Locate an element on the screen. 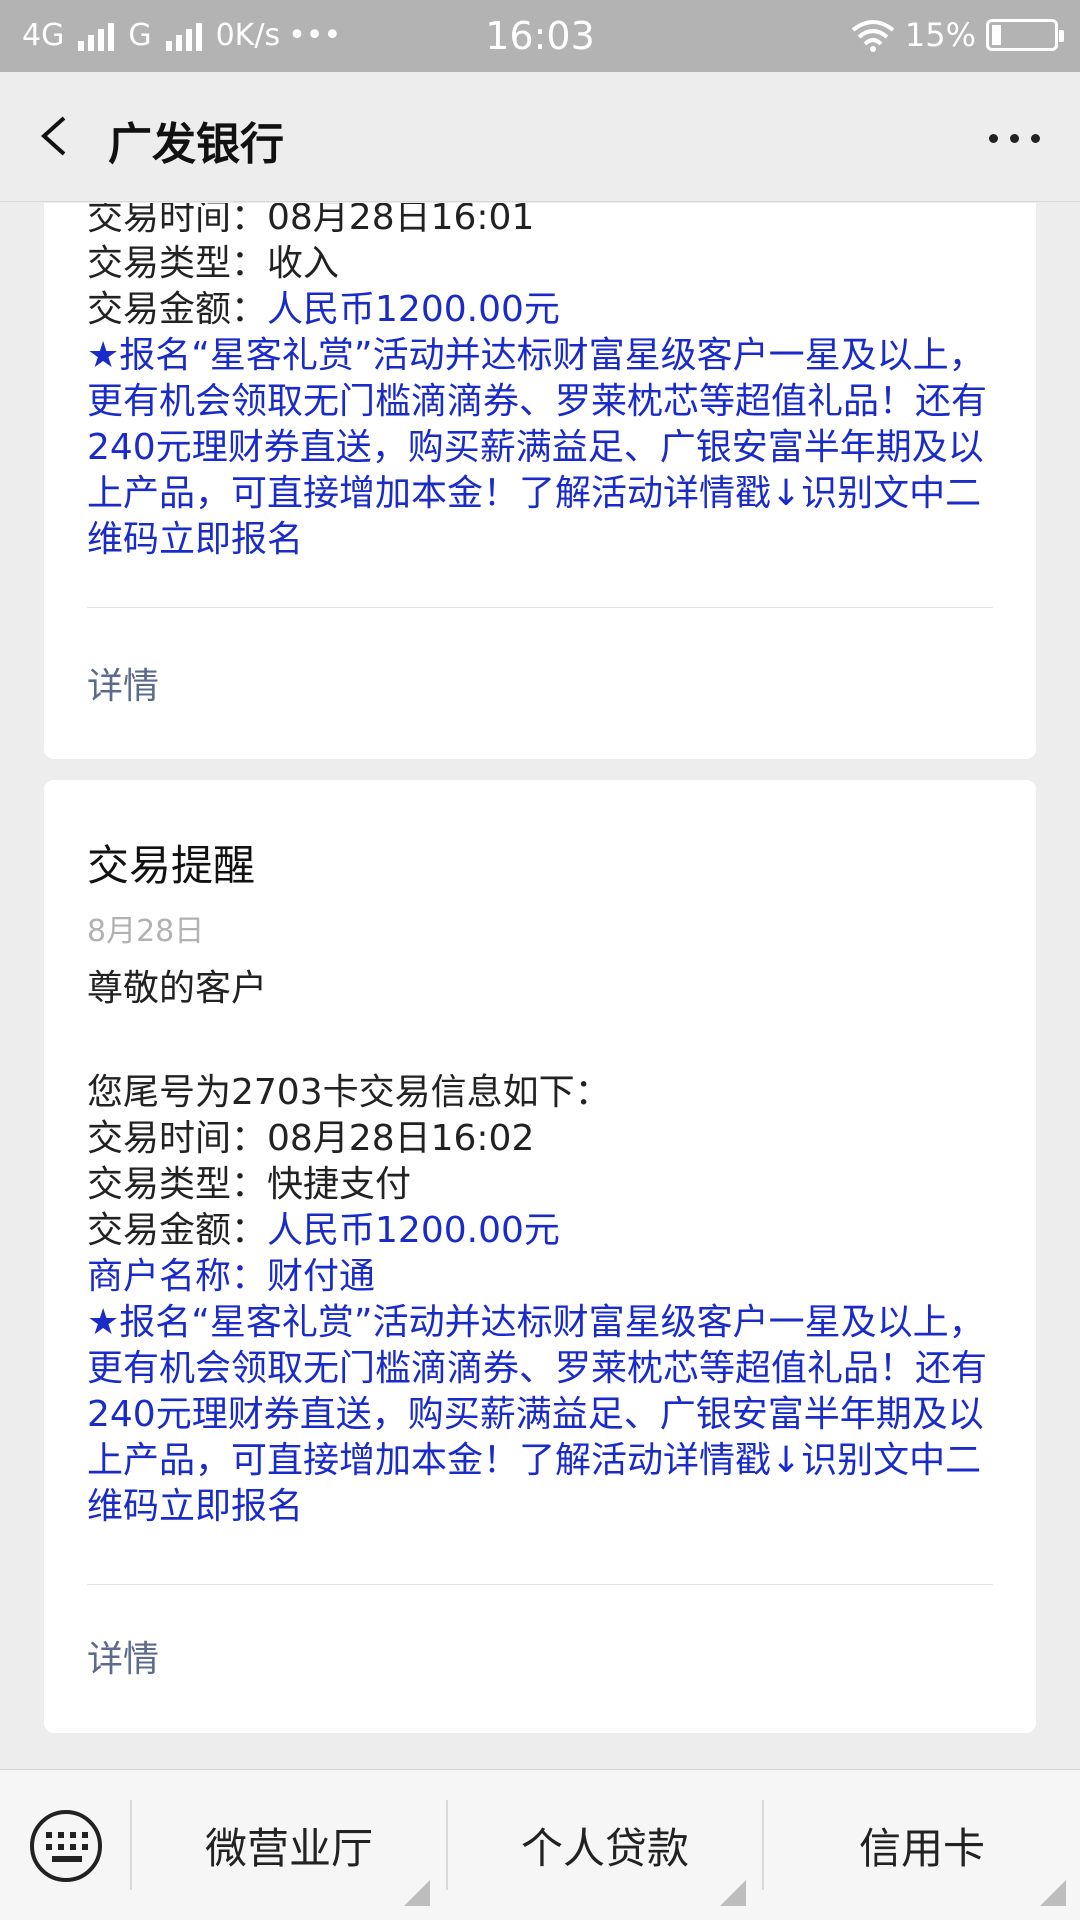 Image resolution: width=1080 pixels, height=1920 pixels. page-title: 广发银行 is located at coordinates (196, 144).